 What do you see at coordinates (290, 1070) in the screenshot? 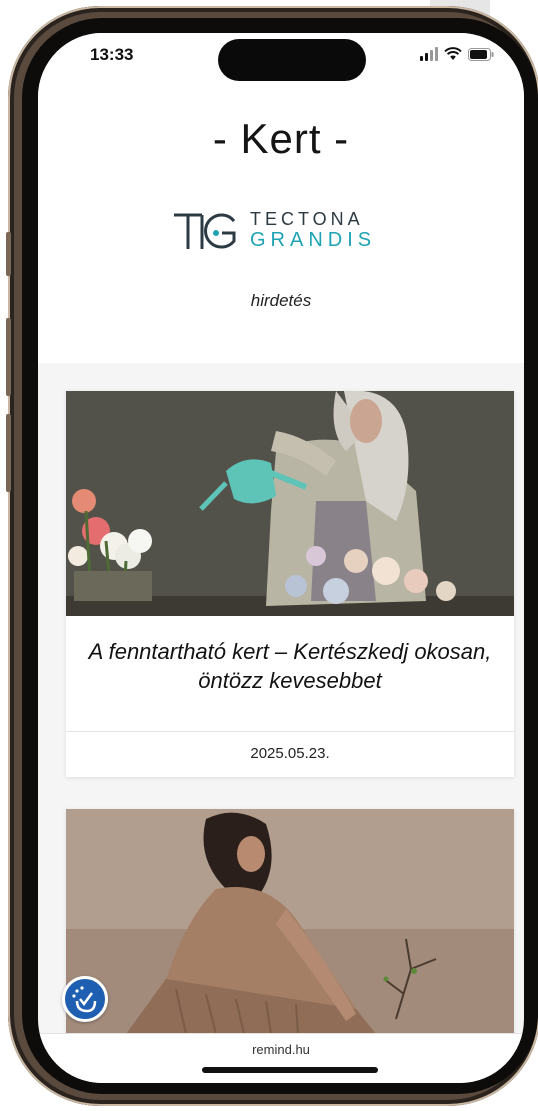
I see `home-indicator` at bounding box center [290, 1070].